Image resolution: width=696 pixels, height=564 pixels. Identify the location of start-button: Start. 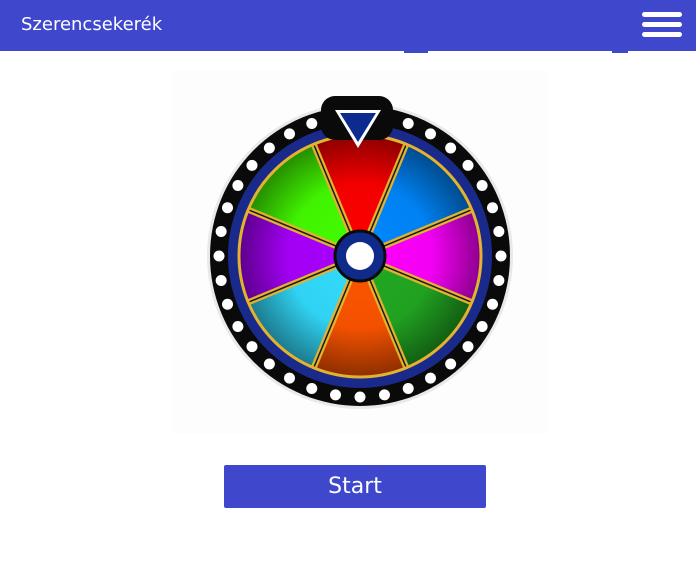
(355, 486).